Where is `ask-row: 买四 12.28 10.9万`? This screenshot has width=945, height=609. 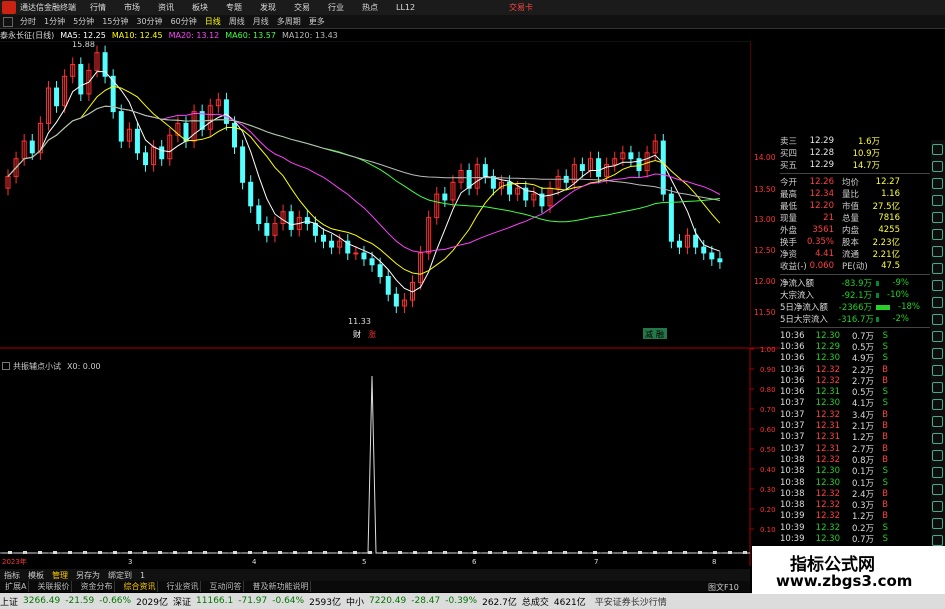
ask-row: 买四 12.28 10.9万 is located at coordinates (855, 153).